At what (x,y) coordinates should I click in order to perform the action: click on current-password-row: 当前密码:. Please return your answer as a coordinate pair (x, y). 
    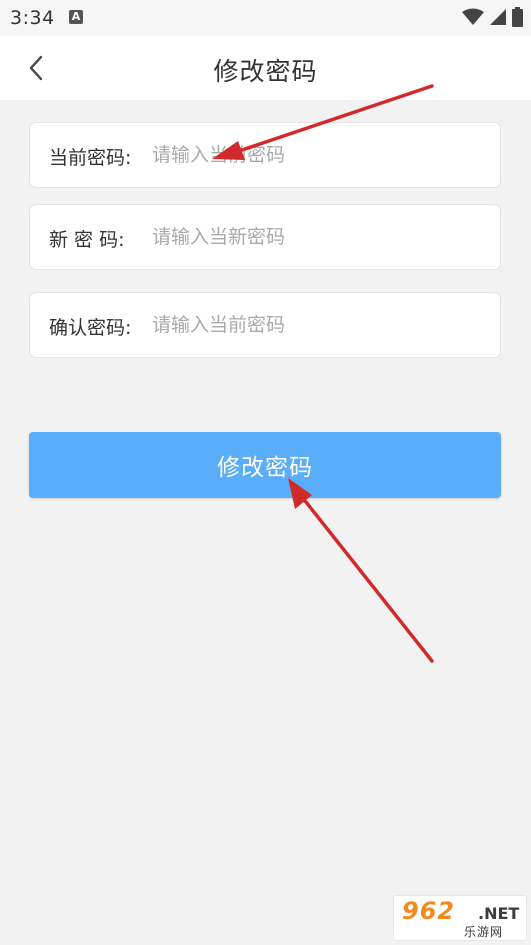
    Looking at the image, I should click on (265, 155).